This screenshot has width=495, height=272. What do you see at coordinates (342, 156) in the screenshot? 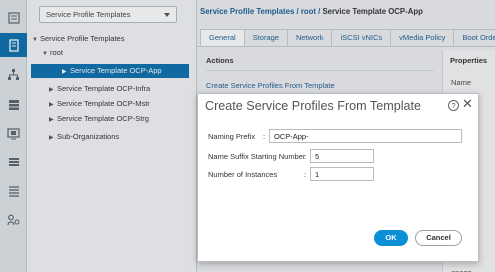
I see `suffix-start-input` at bounding box center [342, 156].